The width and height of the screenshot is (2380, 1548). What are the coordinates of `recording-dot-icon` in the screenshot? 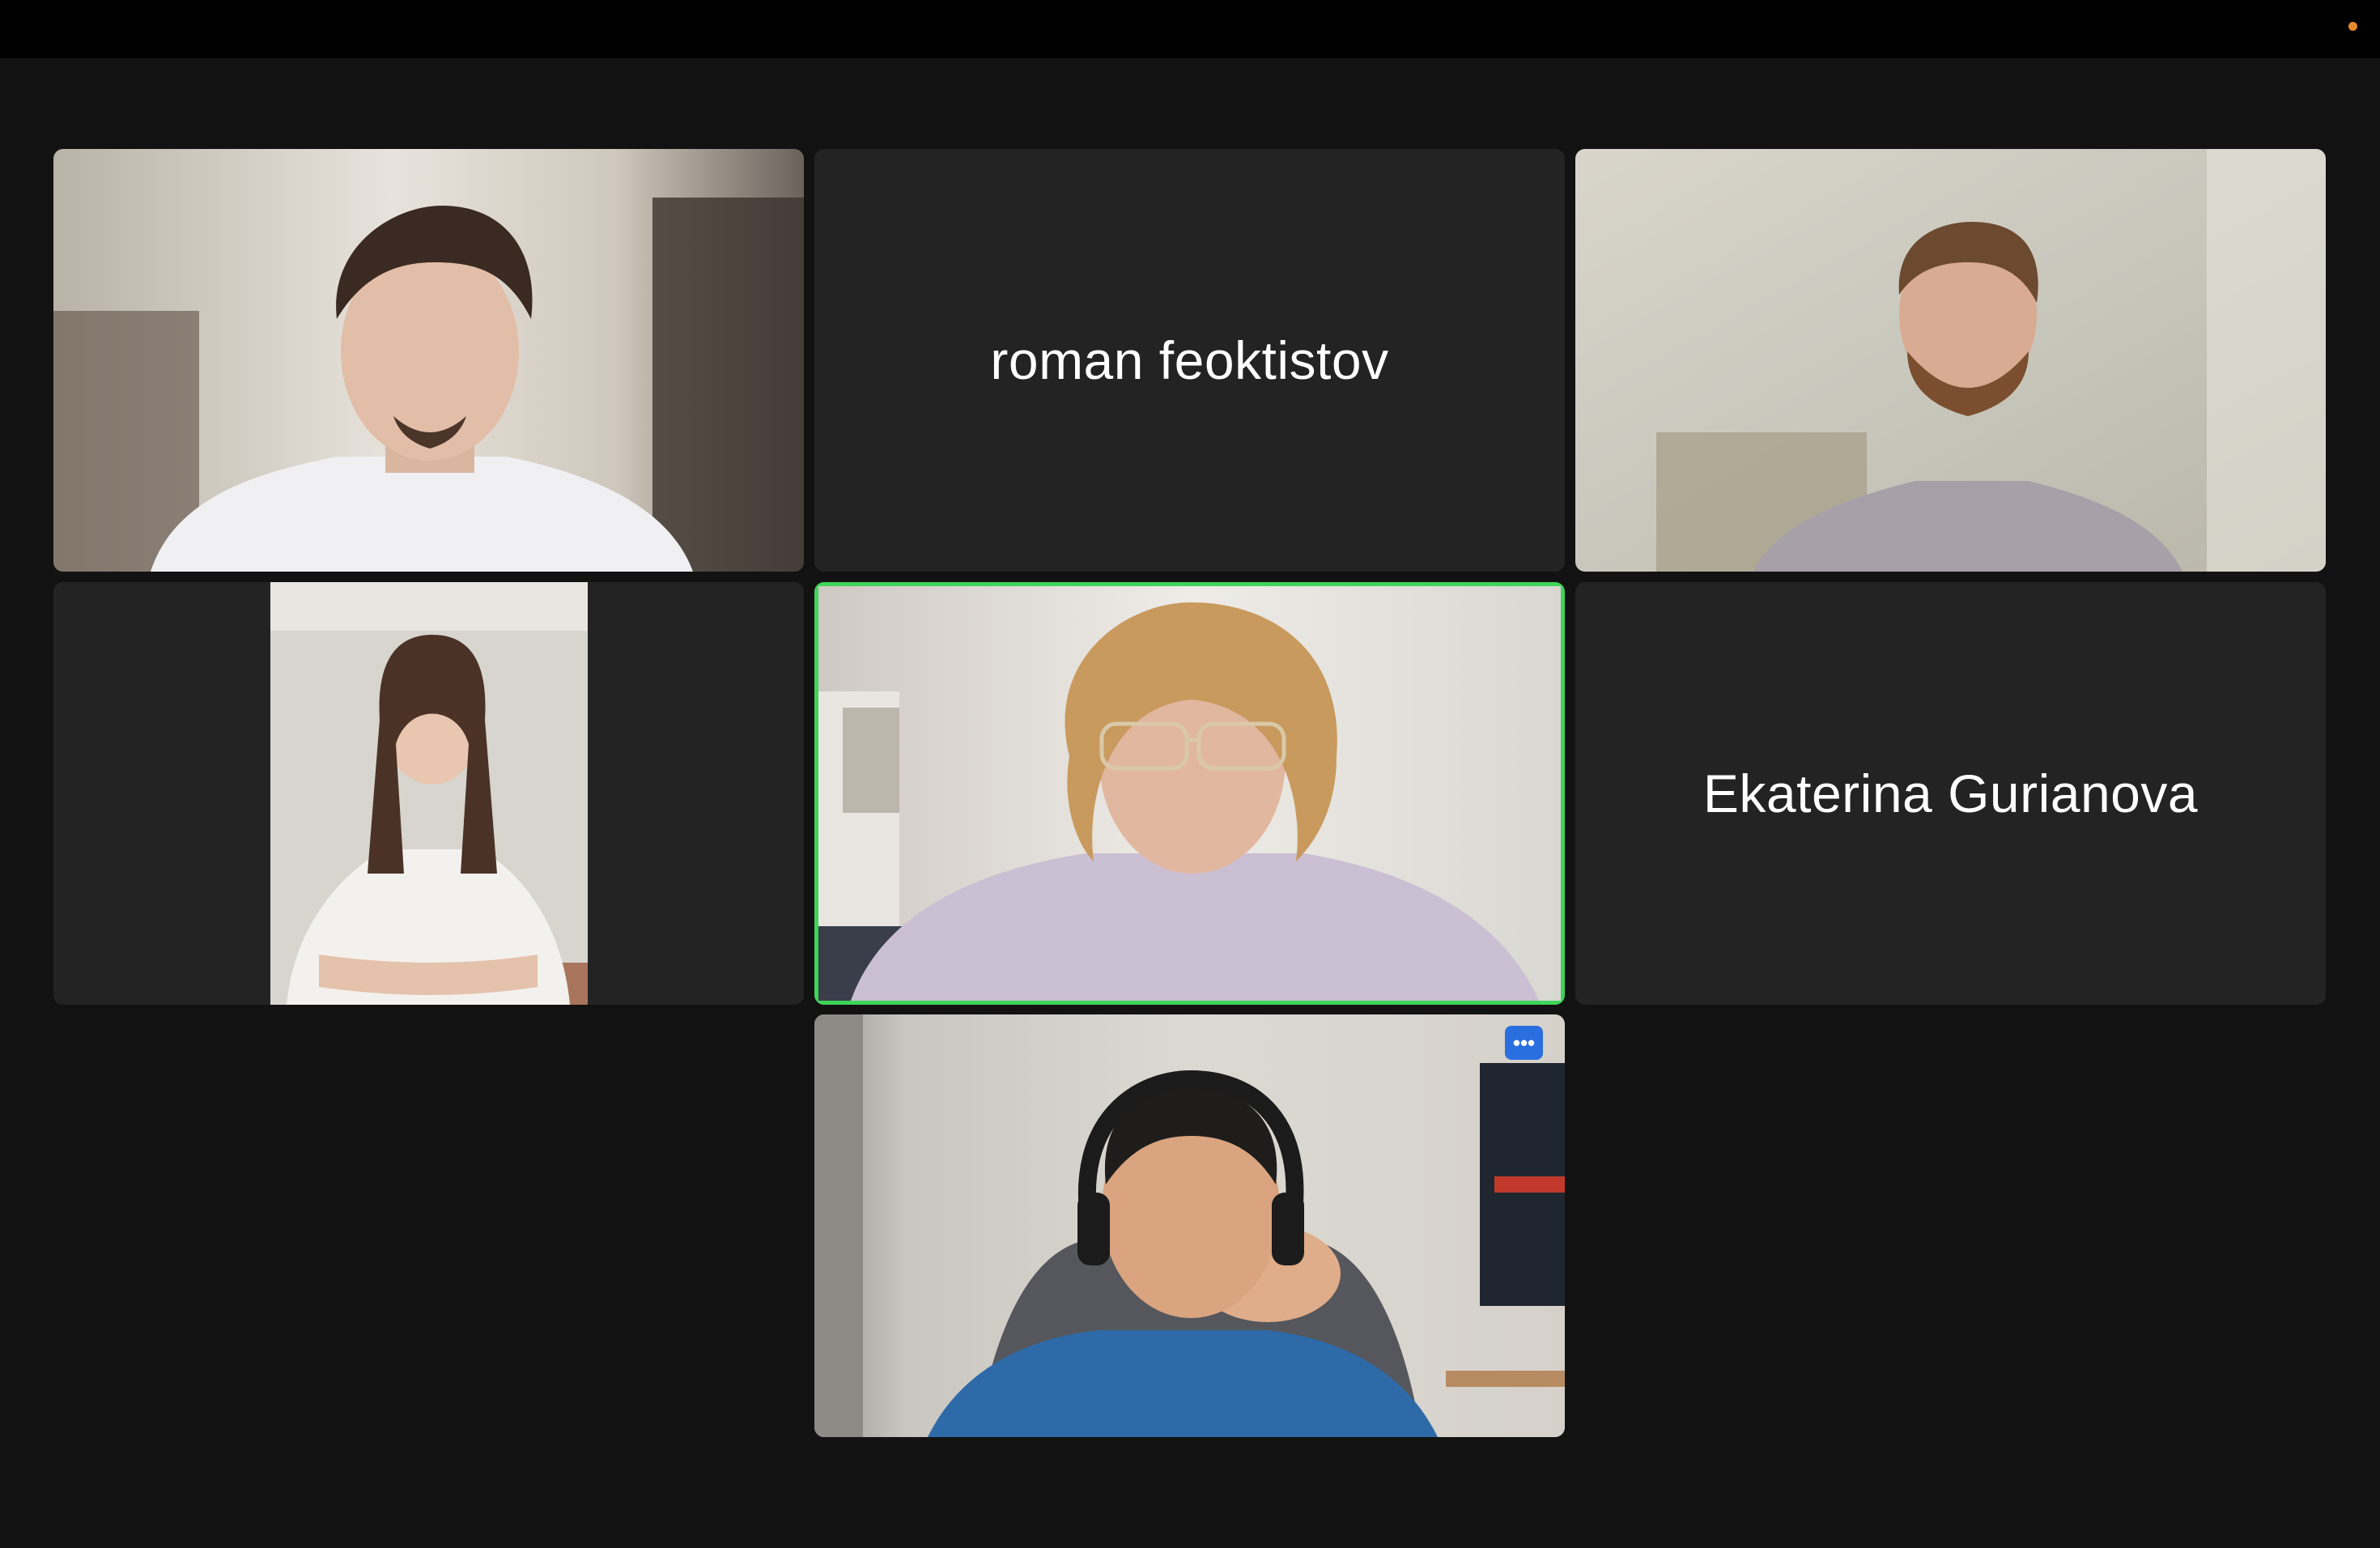 It's located at (2352, 27).